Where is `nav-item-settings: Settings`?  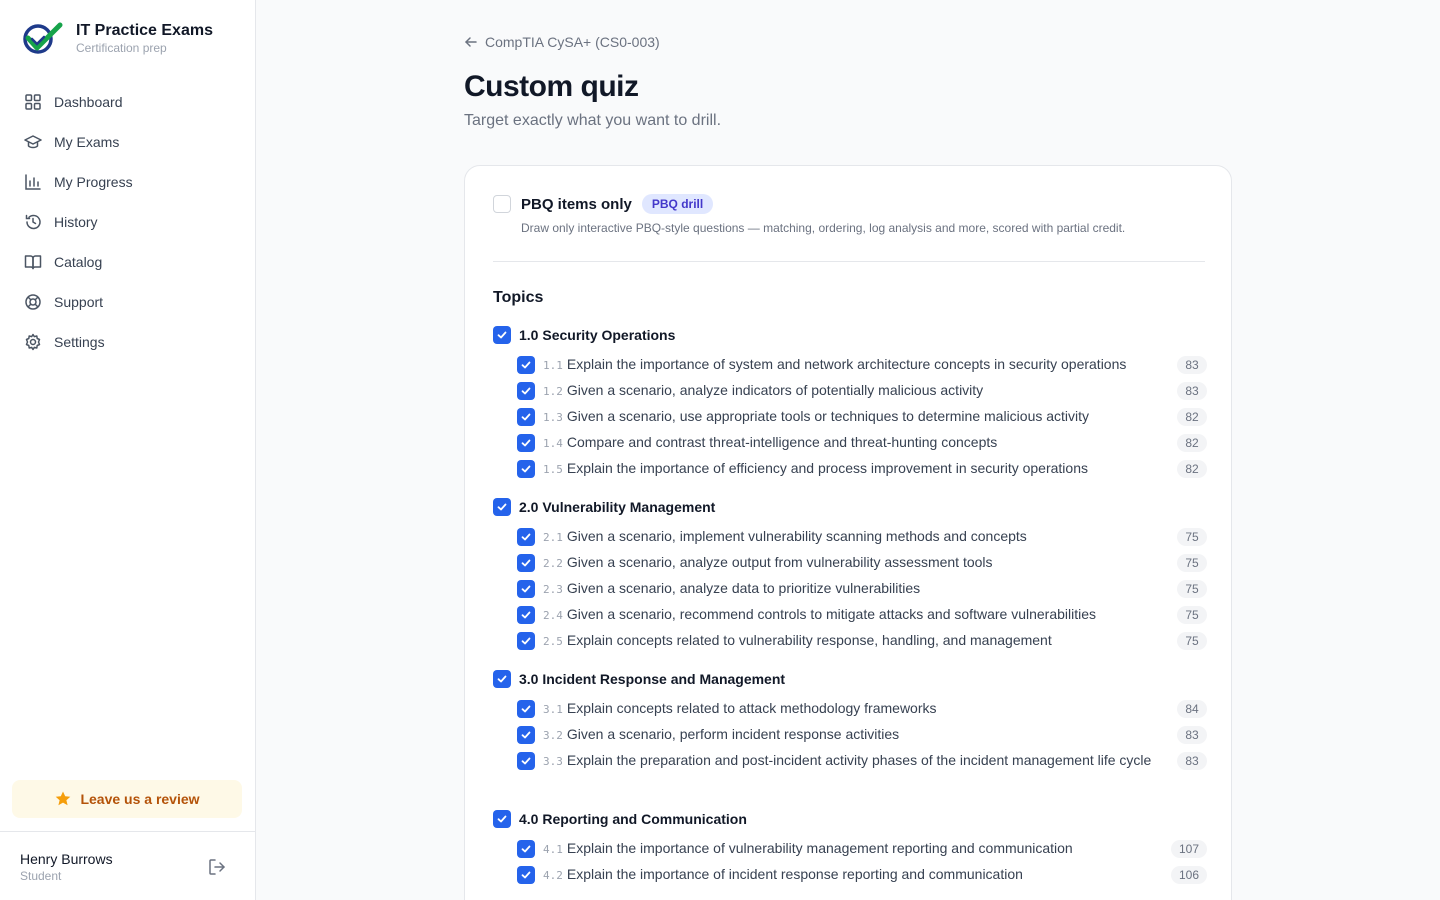
nav-item-settings: Settings is located at coordinates (128, 342).